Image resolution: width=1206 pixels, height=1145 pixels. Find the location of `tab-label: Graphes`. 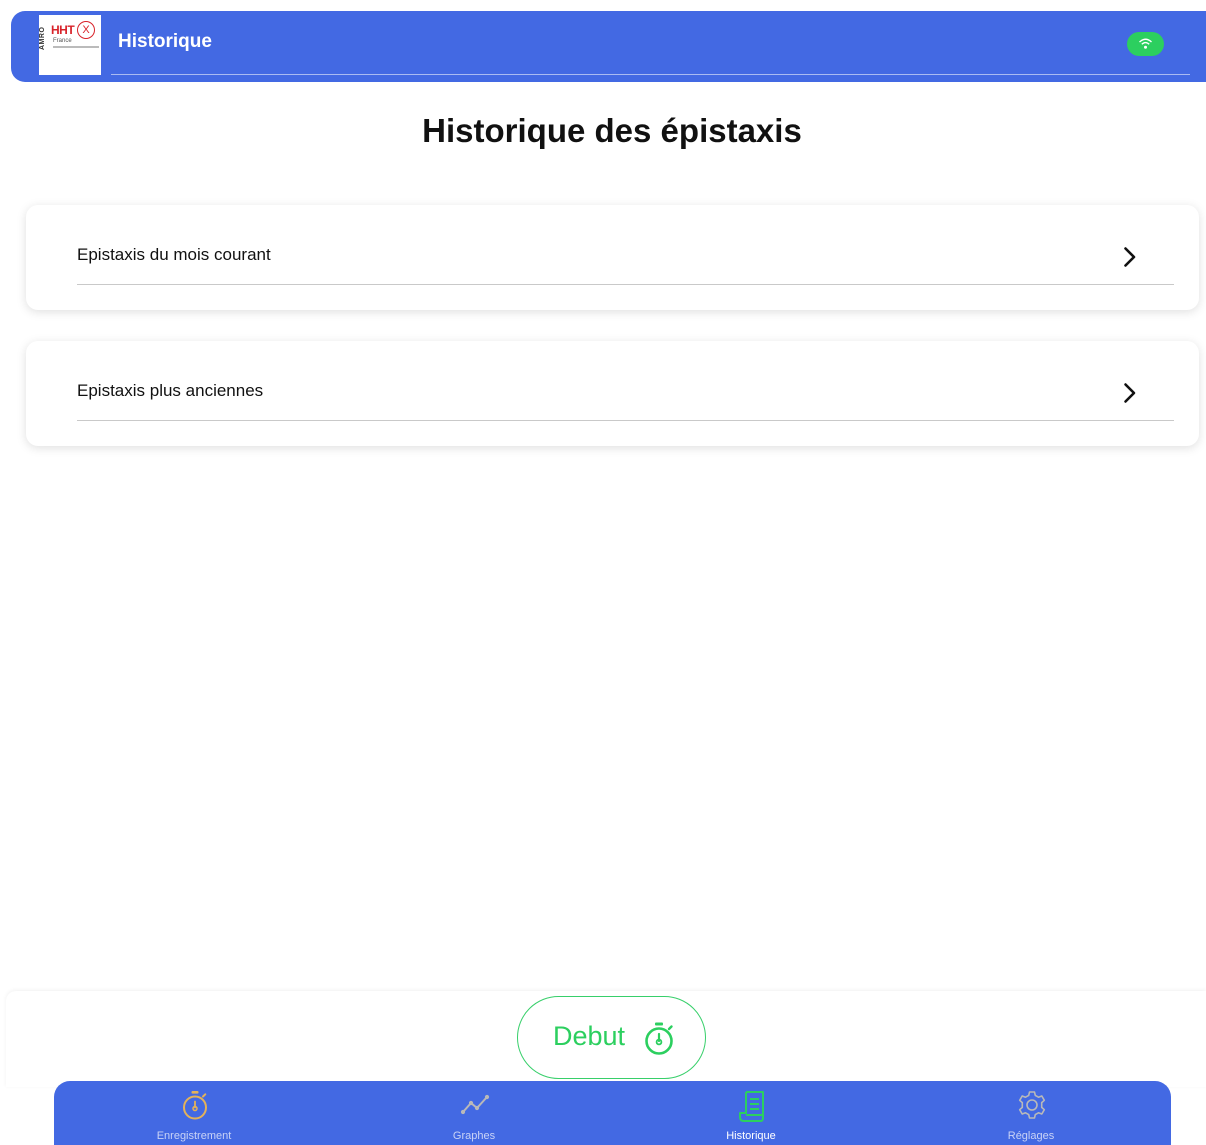

tab-label: Graphes is located at coordinates (474, 1136).